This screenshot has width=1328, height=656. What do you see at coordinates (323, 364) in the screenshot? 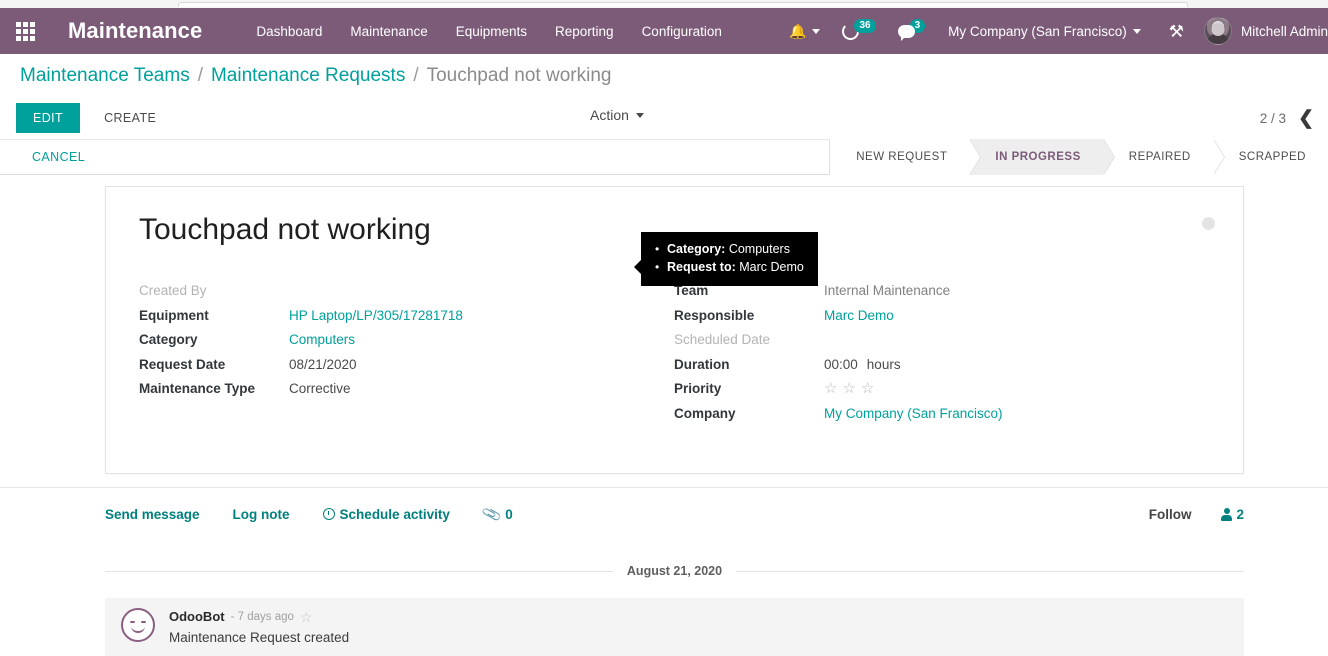
I see `field-value-request-date: 08/21/2020` at bounding box center [323, 364].